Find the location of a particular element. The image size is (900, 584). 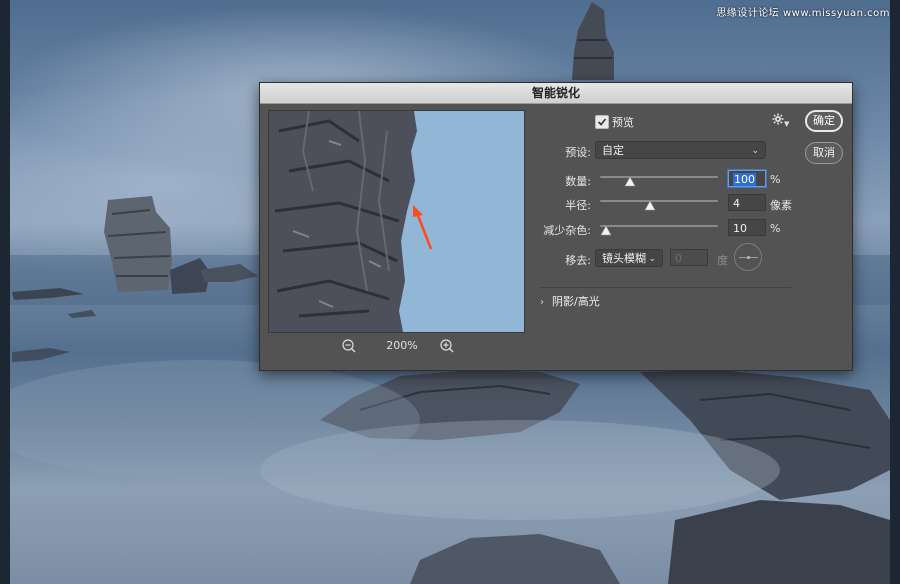

gear-icon: ▼ is located at coordinates (781, 121).